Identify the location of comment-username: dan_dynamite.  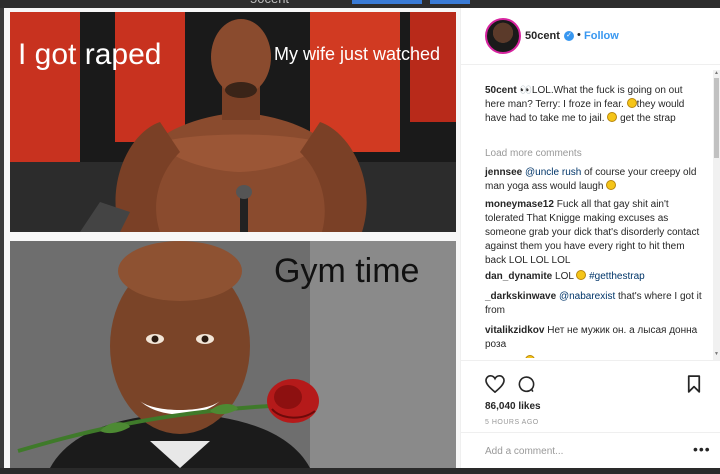
(518, 276).